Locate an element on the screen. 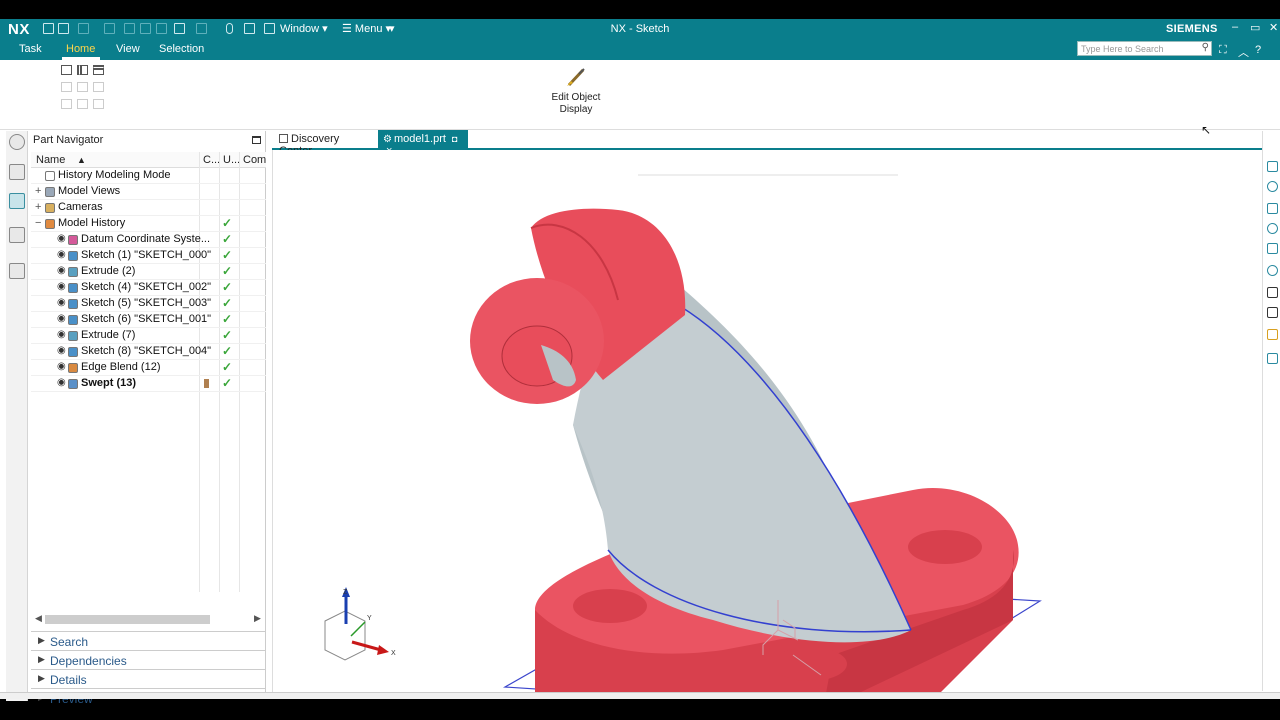 The height and width of the screenshot is (720, 1280). tab-home: Home is located at coordinates (80, 49).